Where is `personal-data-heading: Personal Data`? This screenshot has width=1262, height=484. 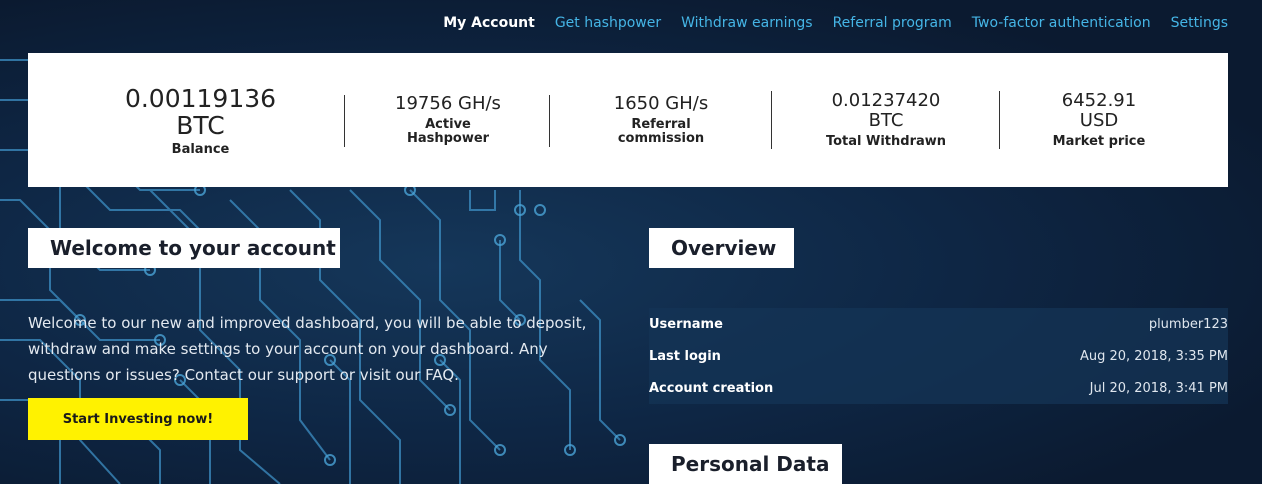 personal-data-heading: Personal Data is located at coordinates (745, 464).